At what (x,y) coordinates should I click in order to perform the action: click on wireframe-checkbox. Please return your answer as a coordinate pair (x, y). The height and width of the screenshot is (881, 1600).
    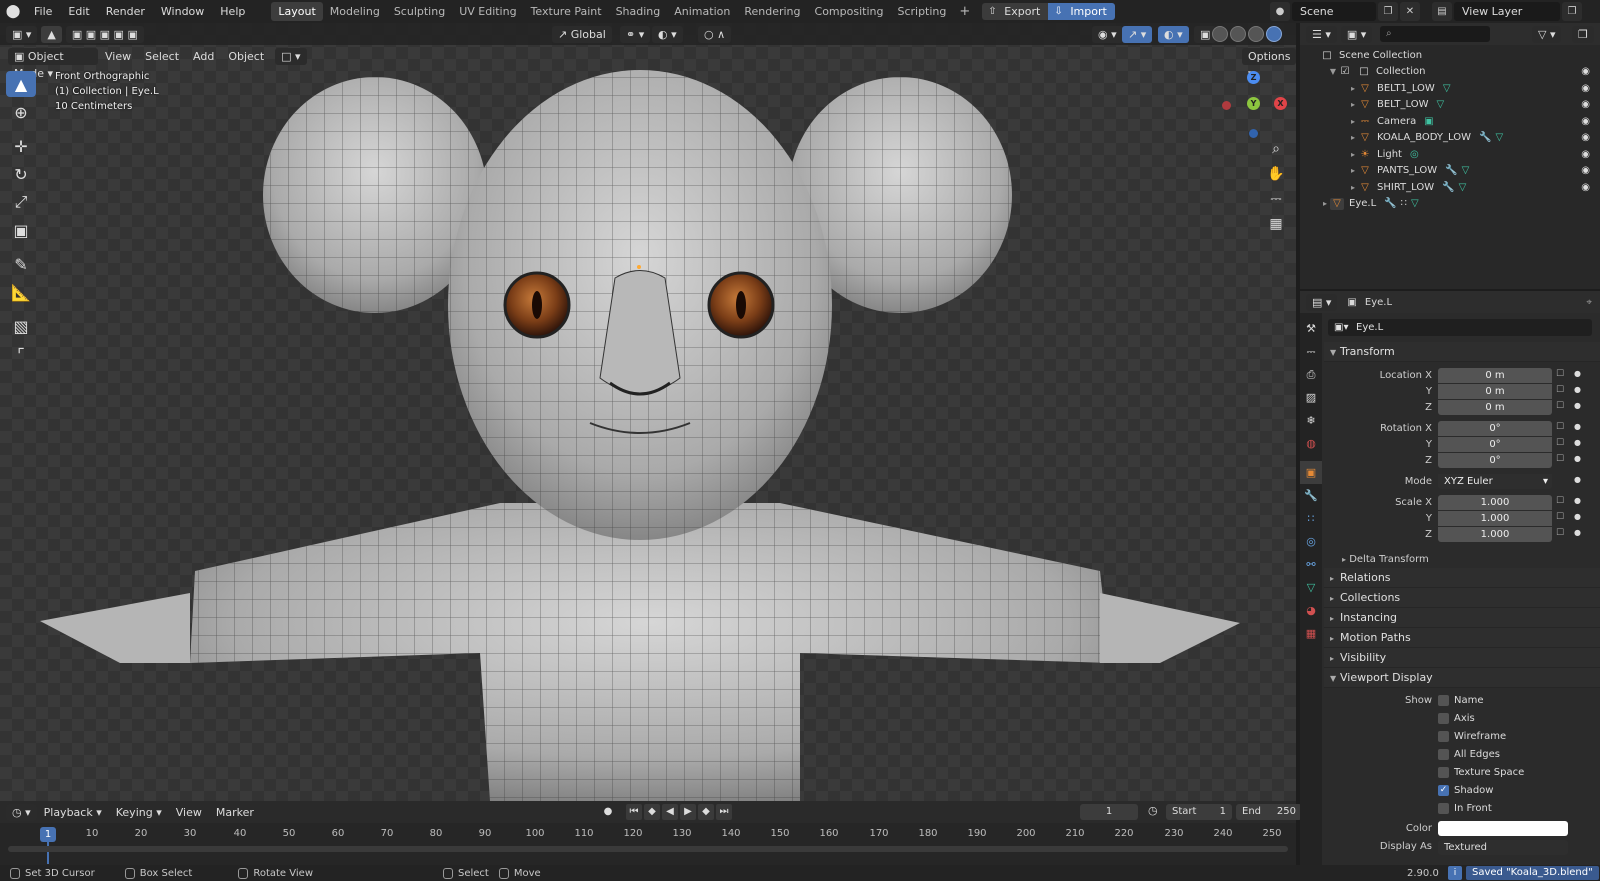
    Looking at the image, I should click on (1443, 736).